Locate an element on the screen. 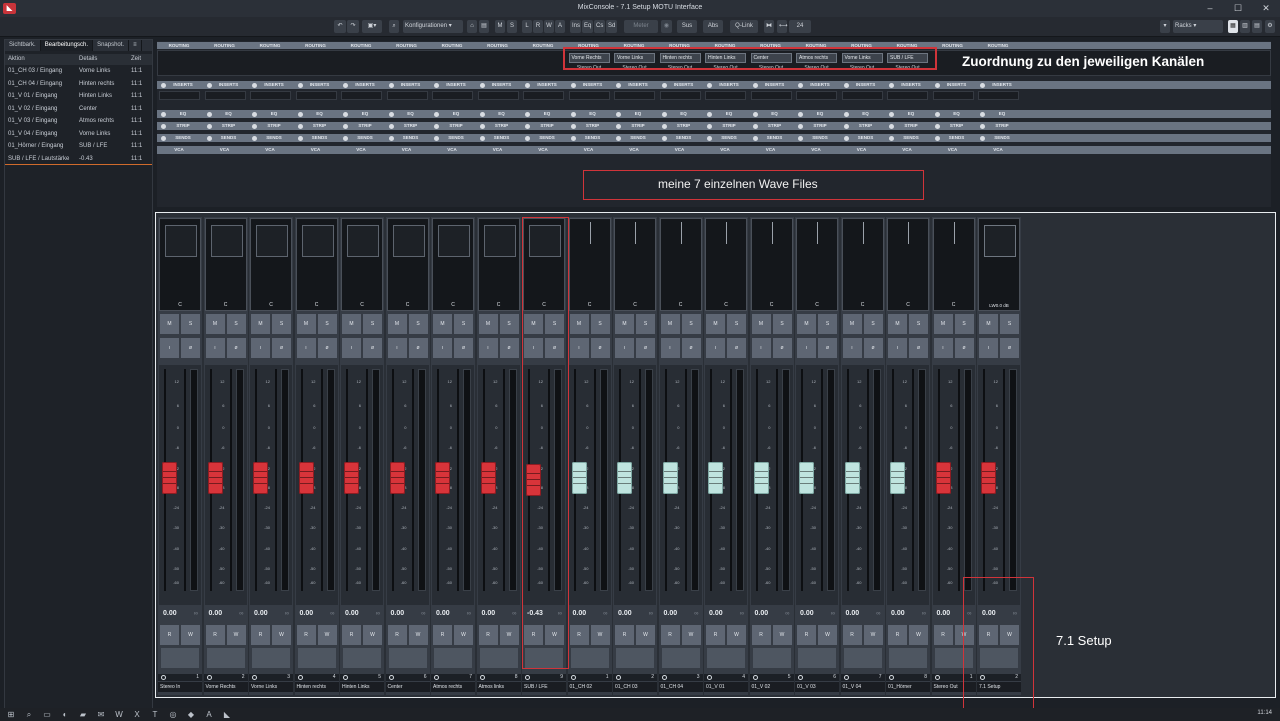 The width and height of the screenshot is (1280, 721). suspend-button: Sus is located at coordinates (687, 26).